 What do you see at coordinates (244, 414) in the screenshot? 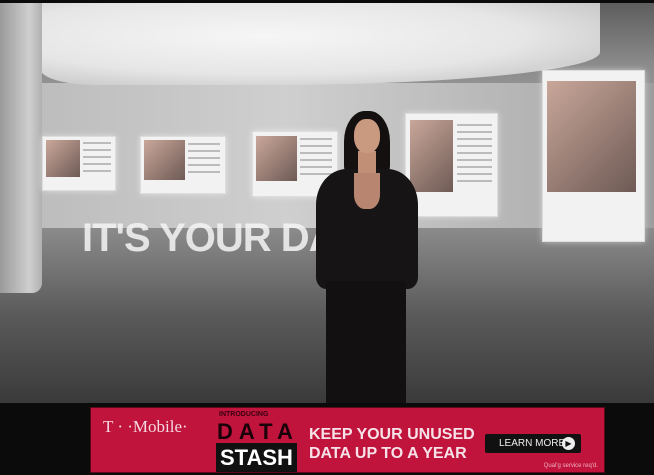
I see `introducing-label: INTRODUCING` at bounding box center [244, 414].